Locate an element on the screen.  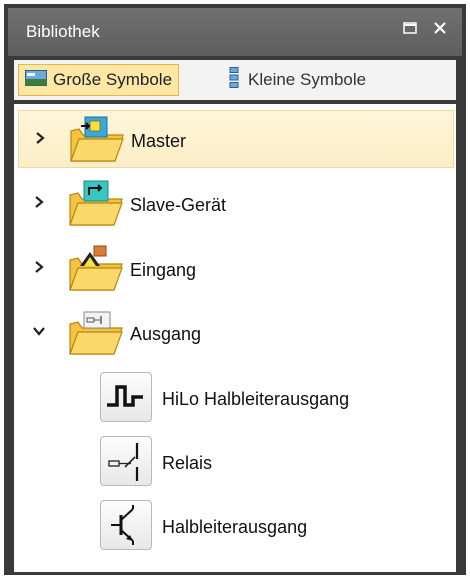
small-icons-icon is located at coordinates (235, 80).